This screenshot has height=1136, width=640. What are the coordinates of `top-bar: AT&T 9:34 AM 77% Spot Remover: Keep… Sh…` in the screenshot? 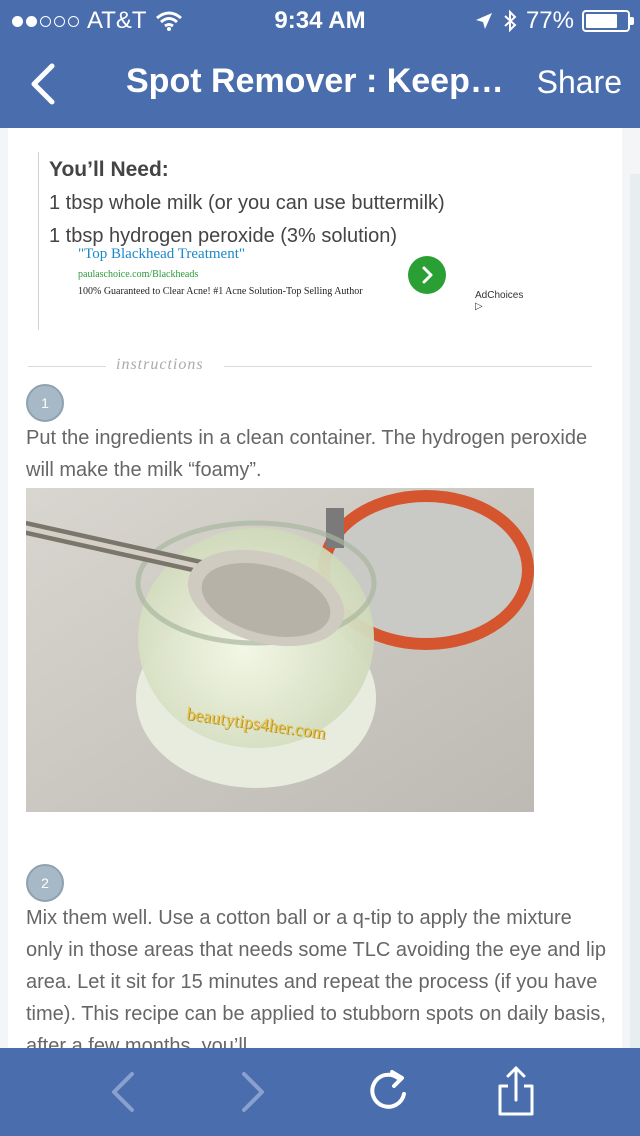 It's located at (320, 64).